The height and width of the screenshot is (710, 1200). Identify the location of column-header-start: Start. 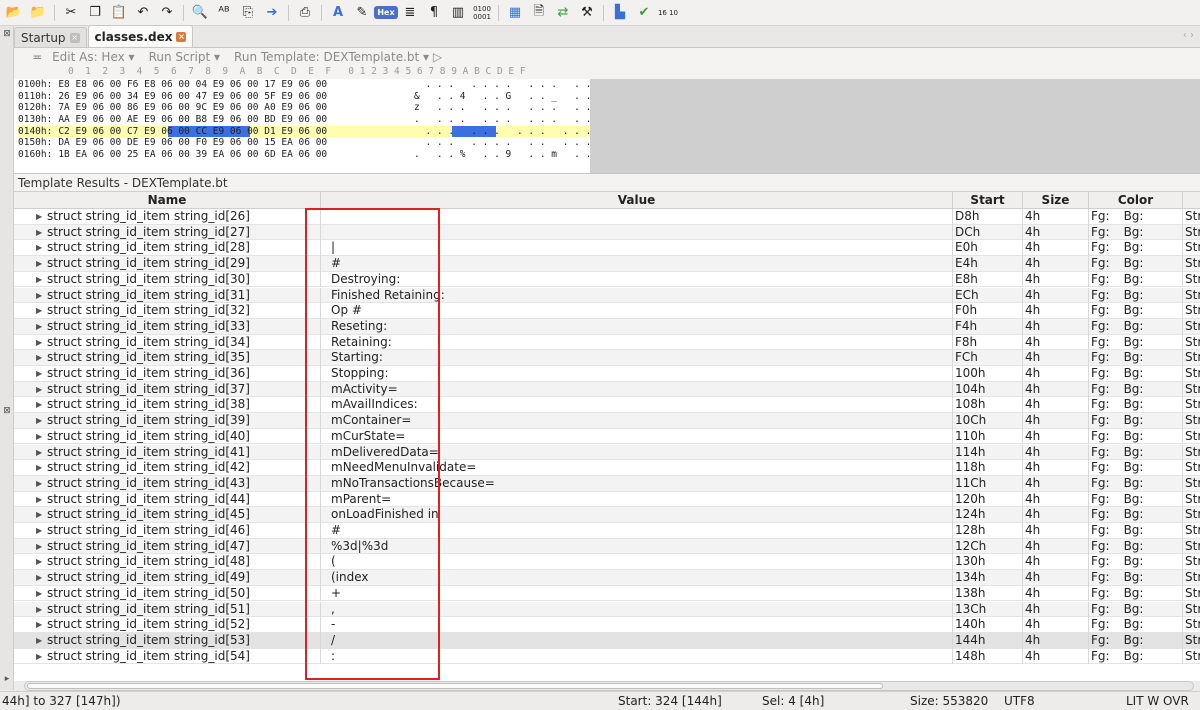
(988, 200).